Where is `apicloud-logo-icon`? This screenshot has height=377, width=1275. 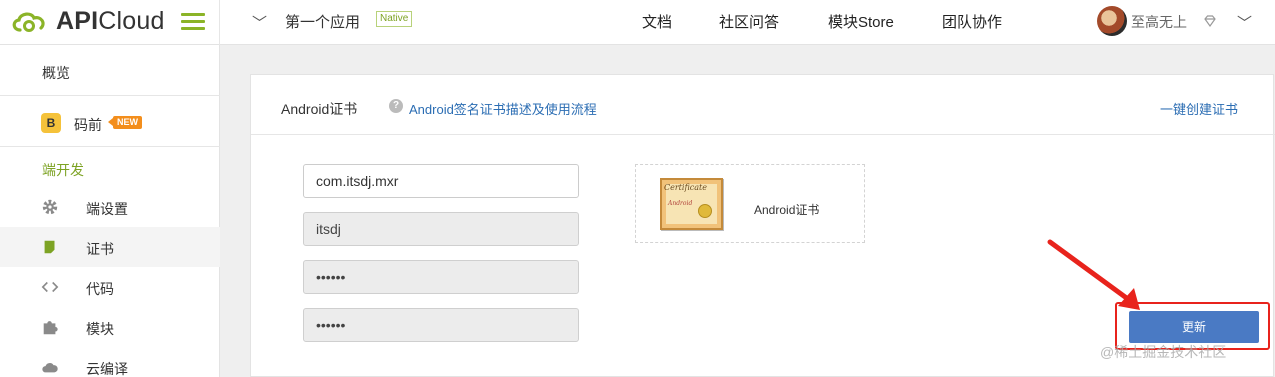 apicloud-logo-icon is located at coordinates (28, 22).